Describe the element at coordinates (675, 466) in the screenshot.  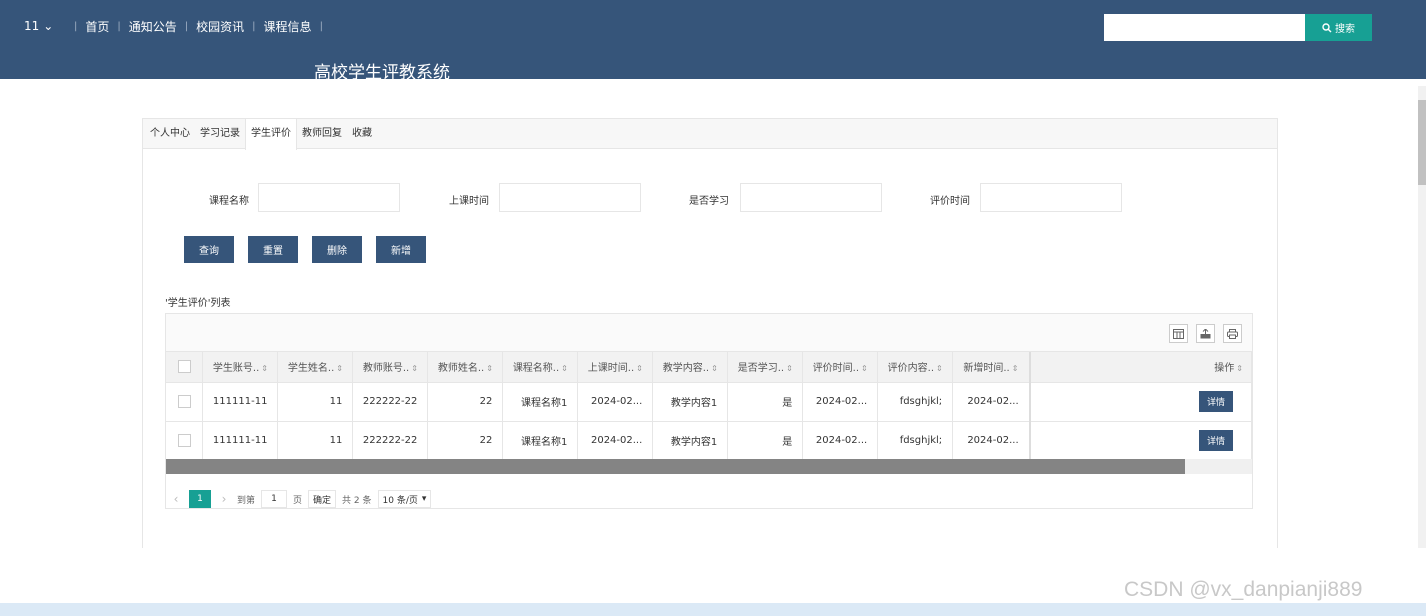
I see `table-hscroll-thumb` at that location.